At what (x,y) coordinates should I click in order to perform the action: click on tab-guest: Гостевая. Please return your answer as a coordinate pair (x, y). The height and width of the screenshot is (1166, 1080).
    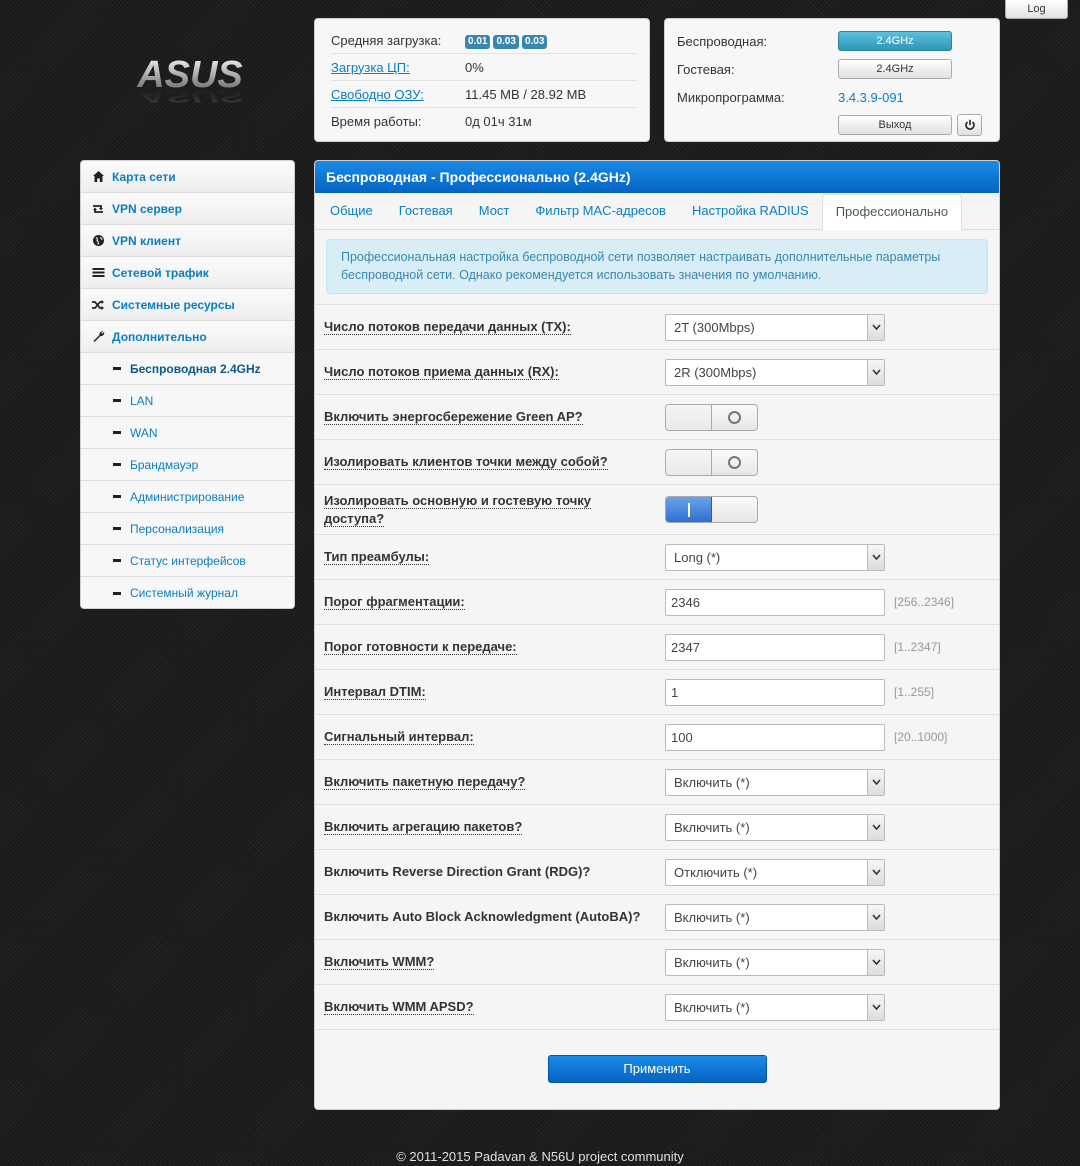
    Looking at the image, I should click on (426, 211).